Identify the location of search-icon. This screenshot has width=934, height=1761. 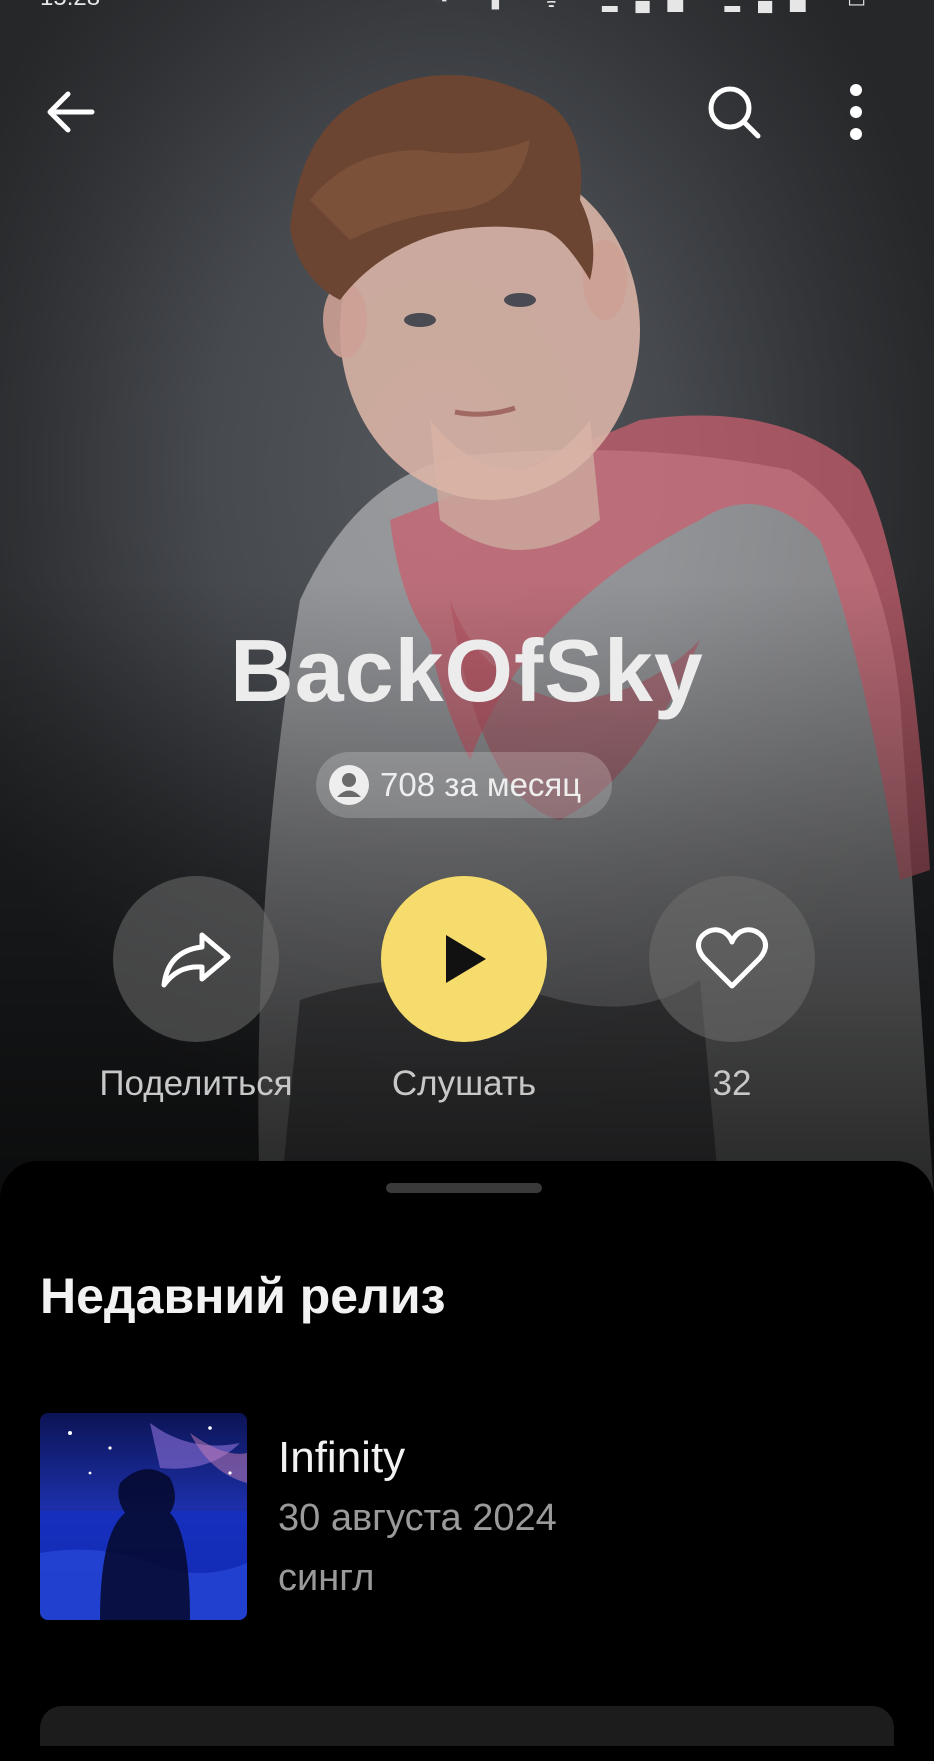
(734, 112).